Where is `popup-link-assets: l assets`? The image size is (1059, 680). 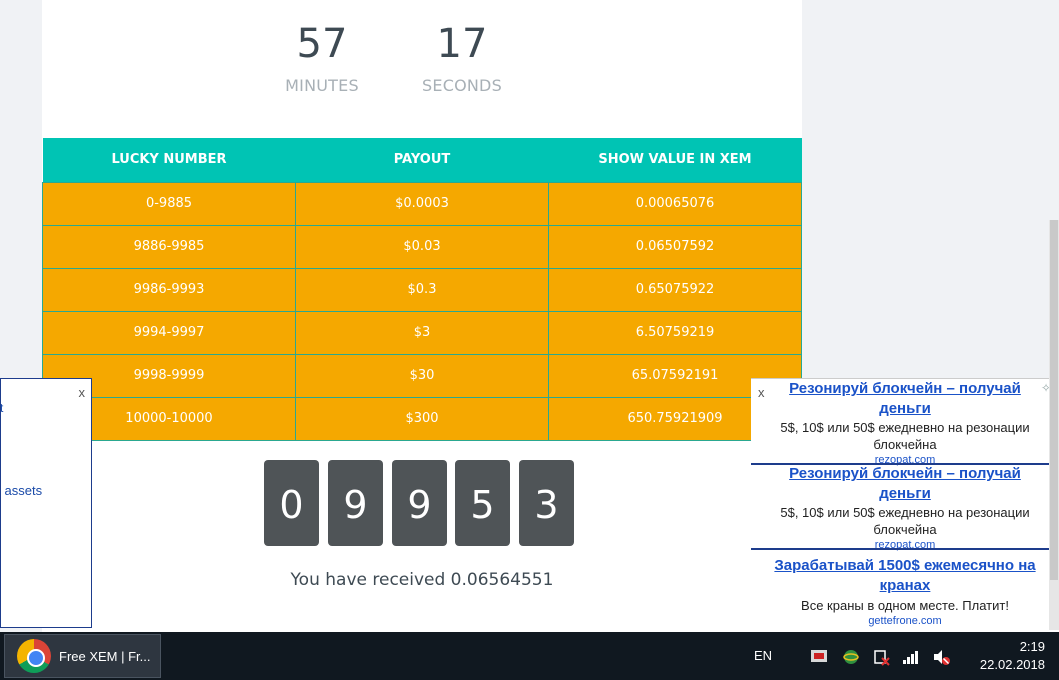
popup-link-assets: l assets is located at coordinates (21, 490).